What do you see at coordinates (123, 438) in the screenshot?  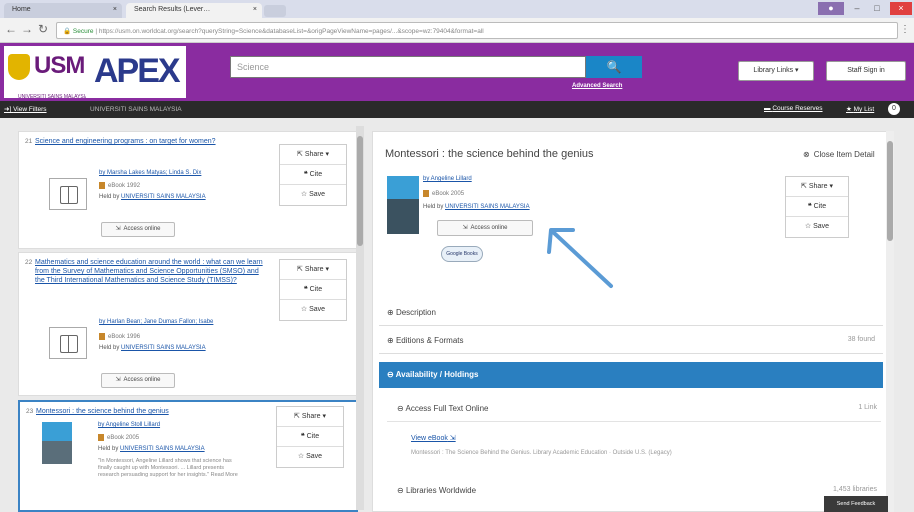 I see `result-format-text: eBook 2005` at bounding box center [123, 438].